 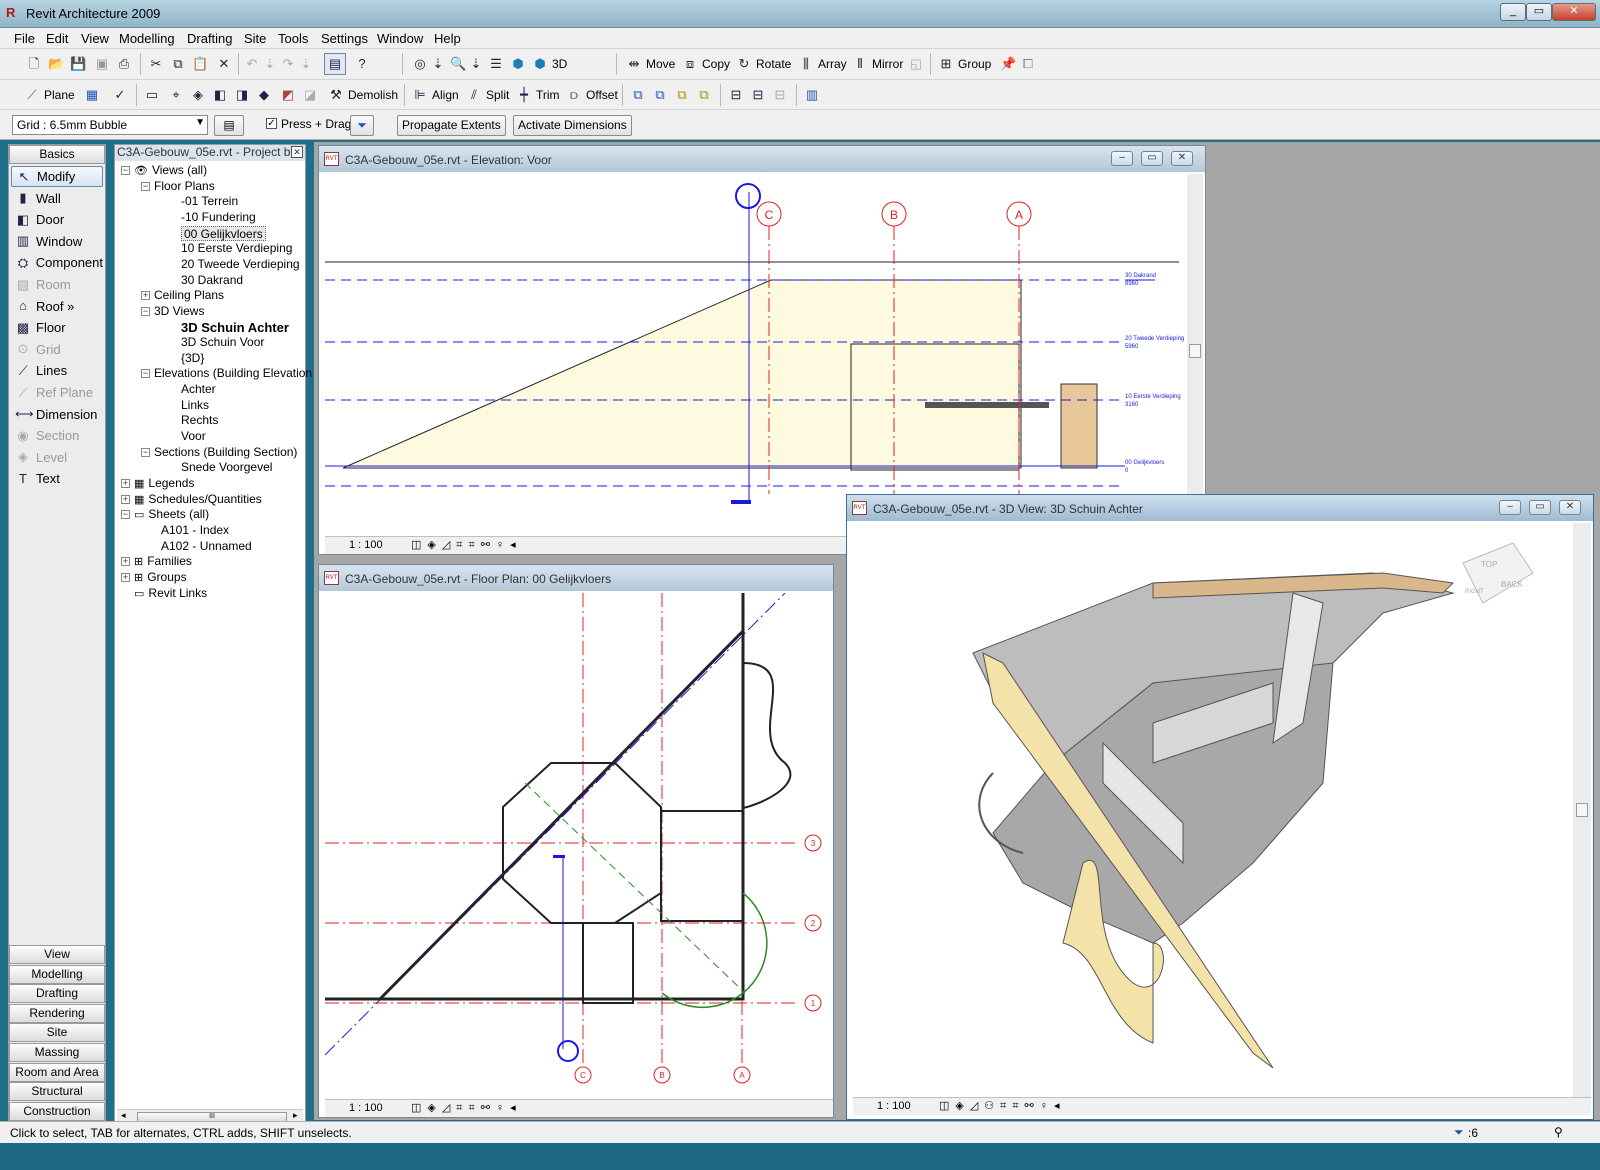 What do you see at coordinates (120, 95) in the screenshot?
I see `spell-check-icon: ✓` at bounding box center [120, 95].